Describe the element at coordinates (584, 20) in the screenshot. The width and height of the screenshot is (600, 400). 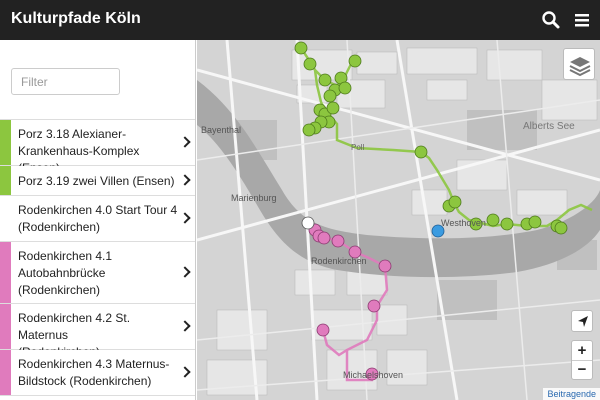
I see `hamburger-menu-icon` at that location.